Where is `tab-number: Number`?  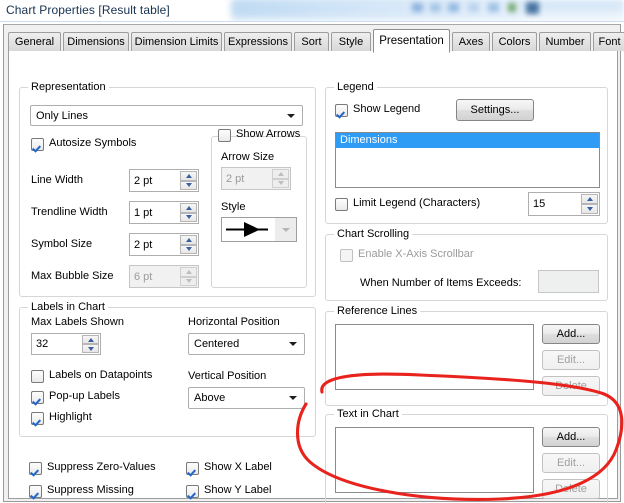
tab-number: Number is located at coordinates (565, 41).